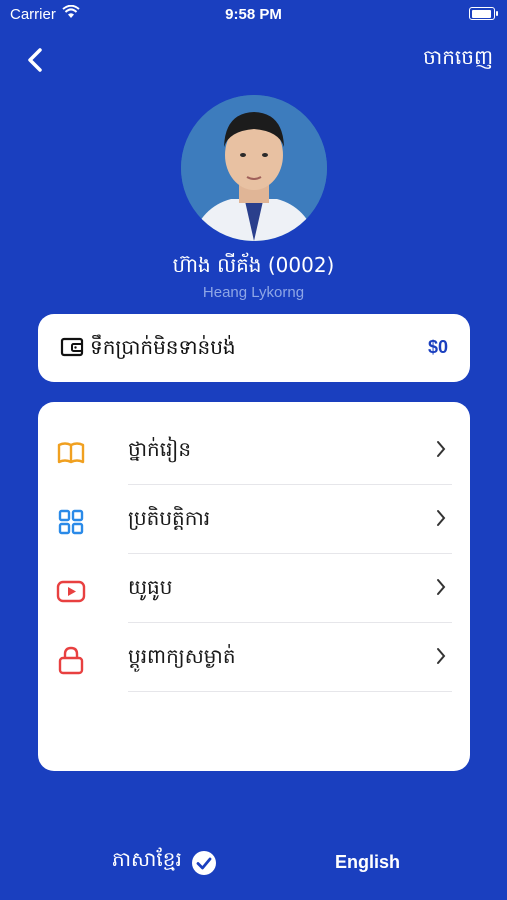 The width and height of the screenshot is (507, 900). I want to click on menu-item-label: ថ្នាក់រៀន, so click(160, 449).